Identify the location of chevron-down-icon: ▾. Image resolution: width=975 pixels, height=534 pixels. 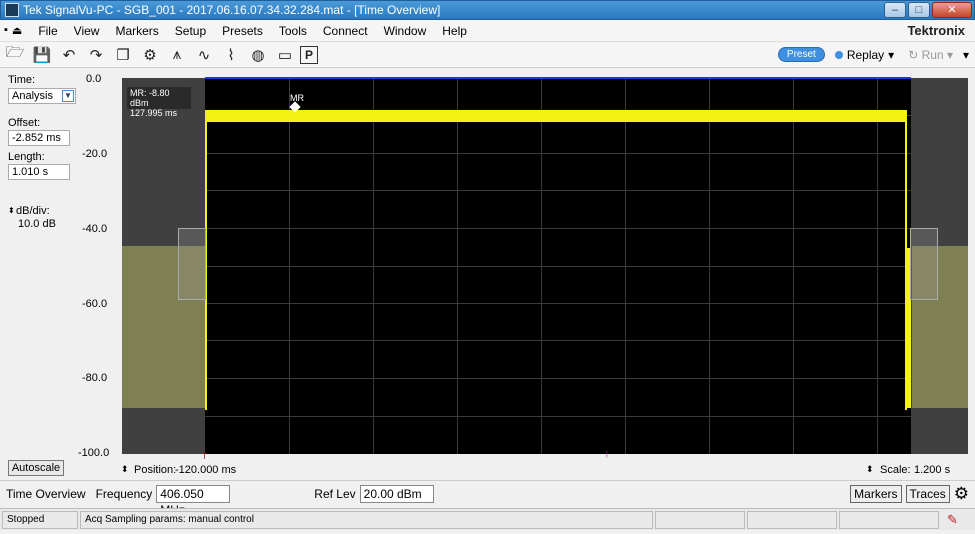
(891, 54).